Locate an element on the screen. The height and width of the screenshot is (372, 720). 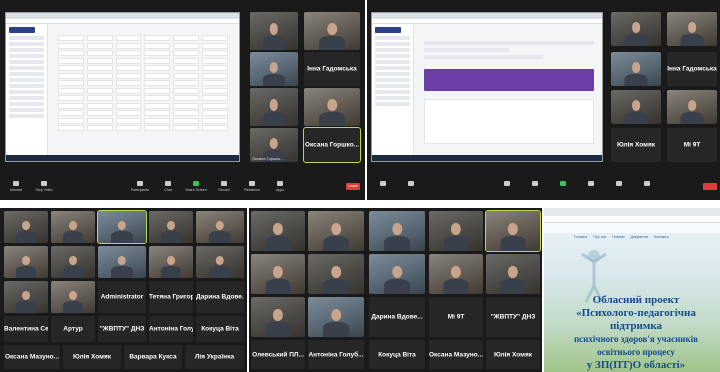
chat-button: Chat is located at coordinates (168, 186).